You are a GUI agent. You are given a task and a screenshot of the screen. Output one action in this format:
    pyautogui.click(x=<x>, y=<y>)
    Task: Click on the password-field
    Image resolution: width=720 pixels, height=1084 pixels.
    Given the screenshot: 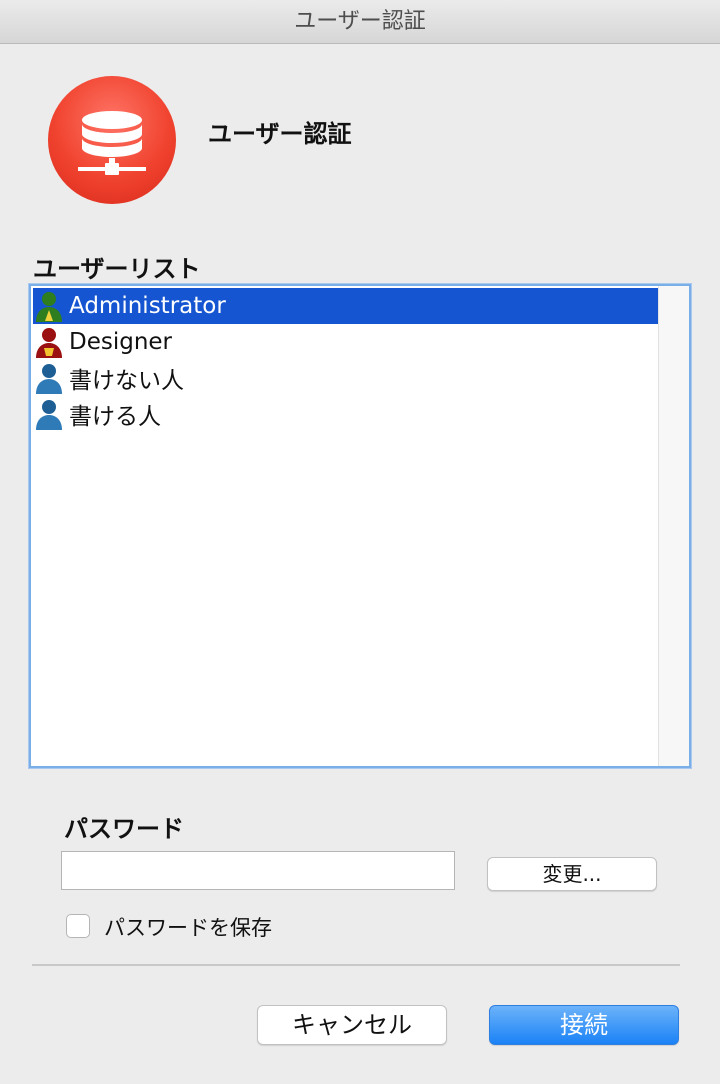 What is the action you would take?
    pyautogui.click(x=258, y=870)
    